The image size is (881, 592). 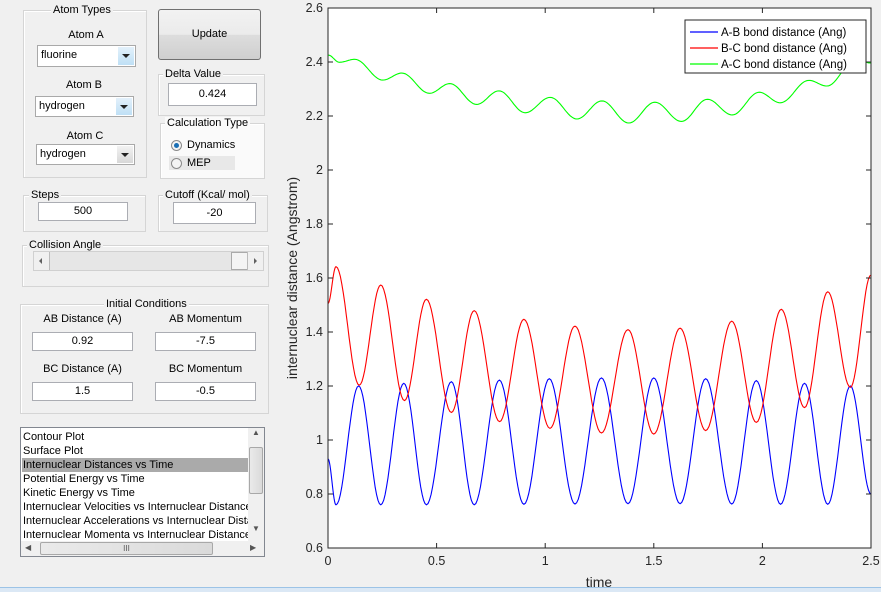 What do you see at coordinates (314, 224) in the screenshot?
I see `y-tick-label: 1.8` at bounding box center [314, 224].